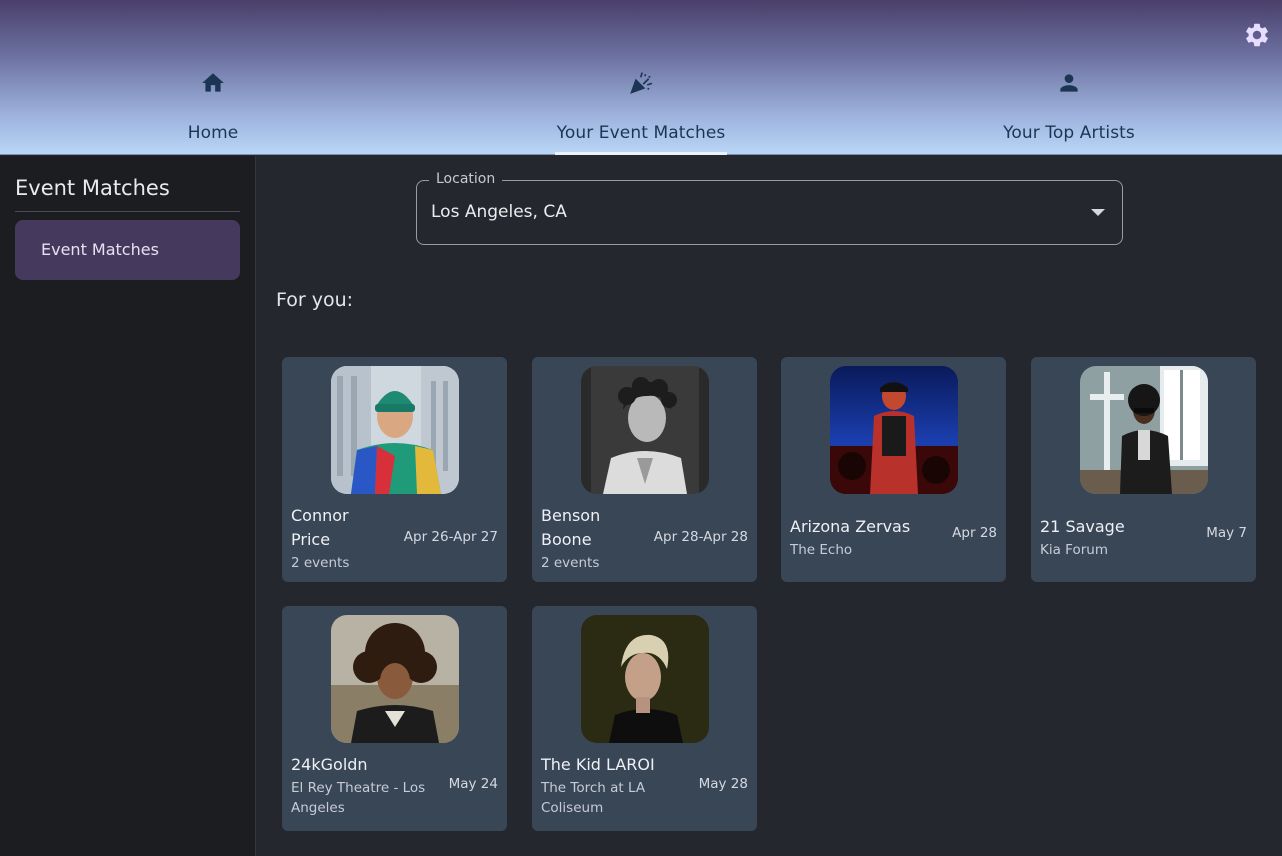 The width and height of the screenshot is (1282, 856). Describe the element at coordinates (850, 526) in the screenshot. I see `artist-name: Arizona Zervas` at that location.